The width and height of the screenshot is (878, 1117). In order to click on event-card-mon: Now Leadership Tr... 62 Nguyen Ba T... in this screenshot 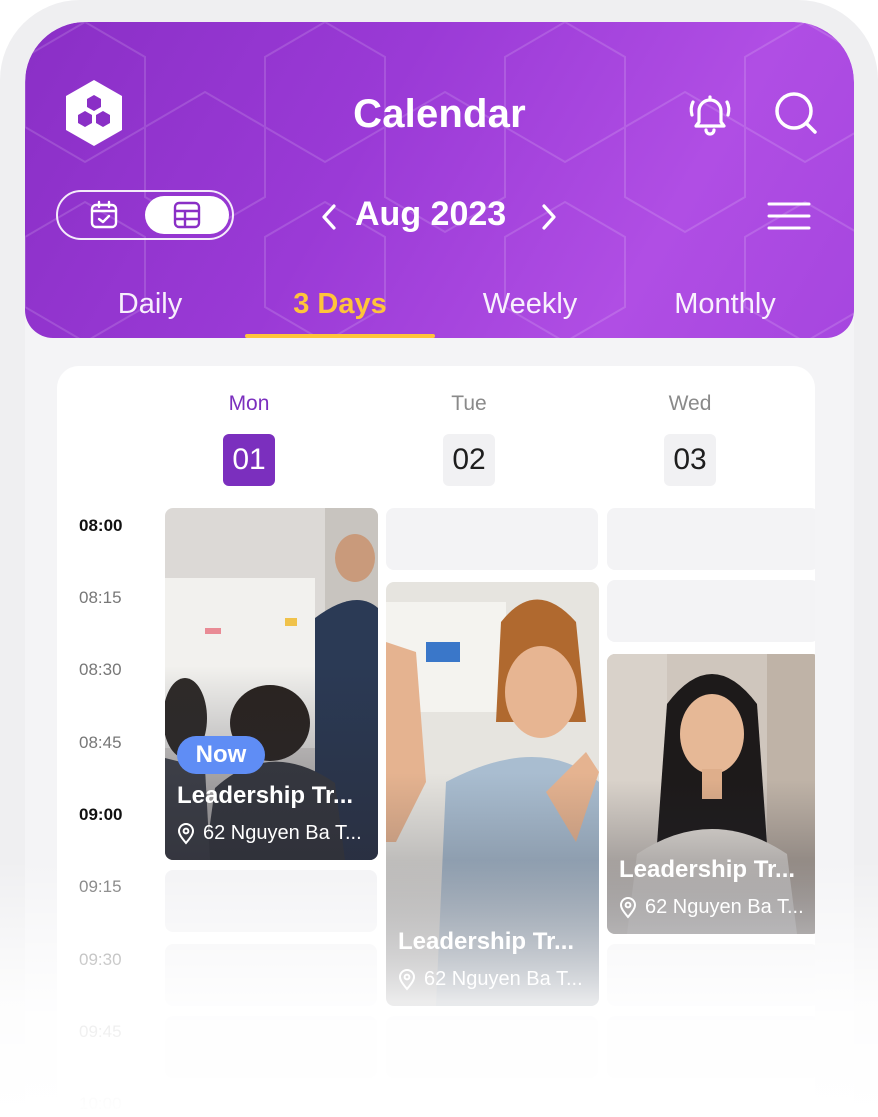, I will do `click(271, 684)`.